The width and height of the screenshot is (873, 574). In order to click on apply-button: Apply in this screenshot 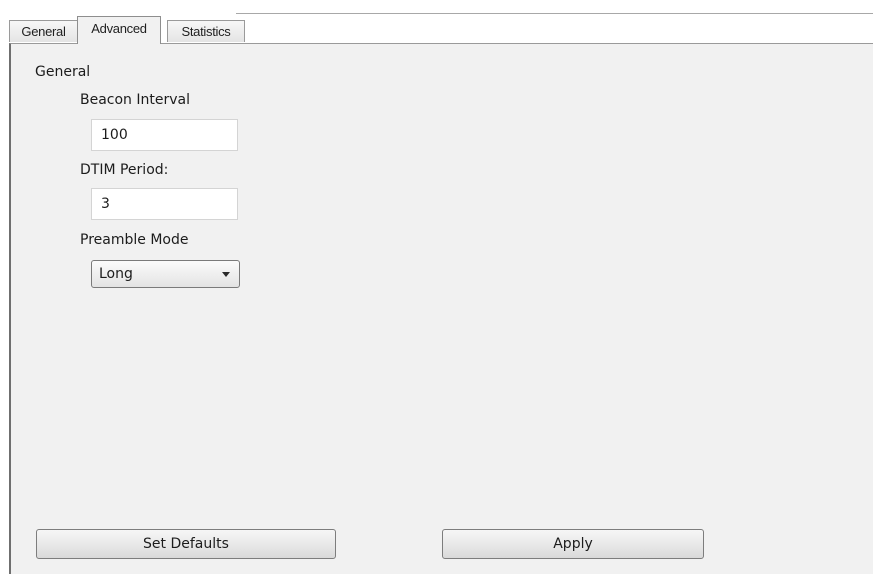, I will do `click(573, 544)`.